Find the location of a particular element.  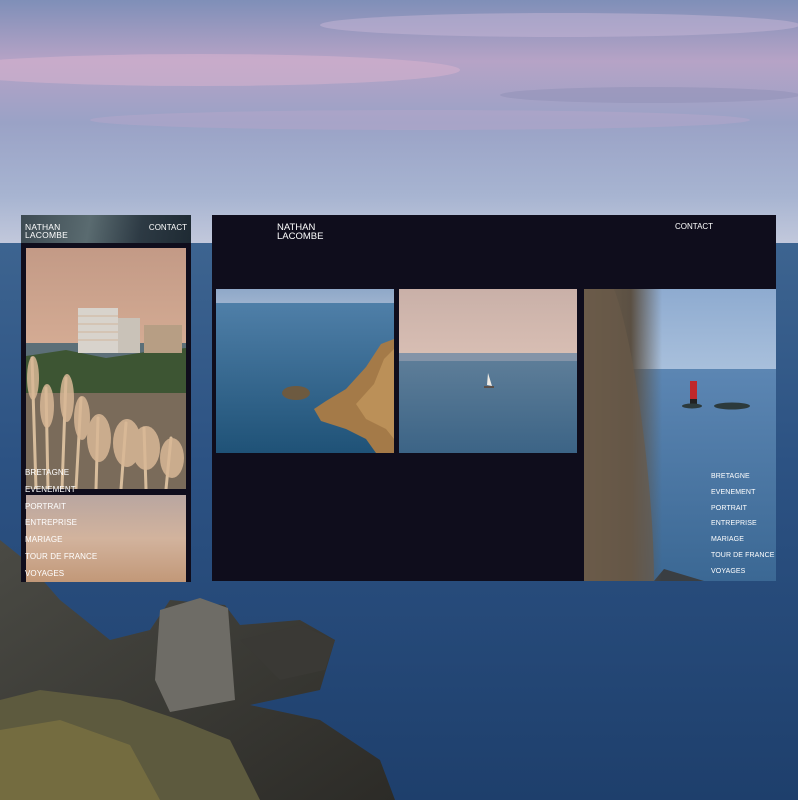

desktop-nav-item-entreprise: ENTREPRISE is located at coordinates (743, 524).